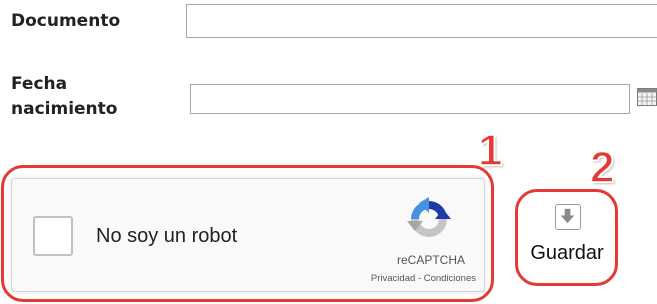 The image size is (657, 304). Describe the element at coordinates (567, 239) in the screenshot. I see `guardar-button: Guardar` at that location.